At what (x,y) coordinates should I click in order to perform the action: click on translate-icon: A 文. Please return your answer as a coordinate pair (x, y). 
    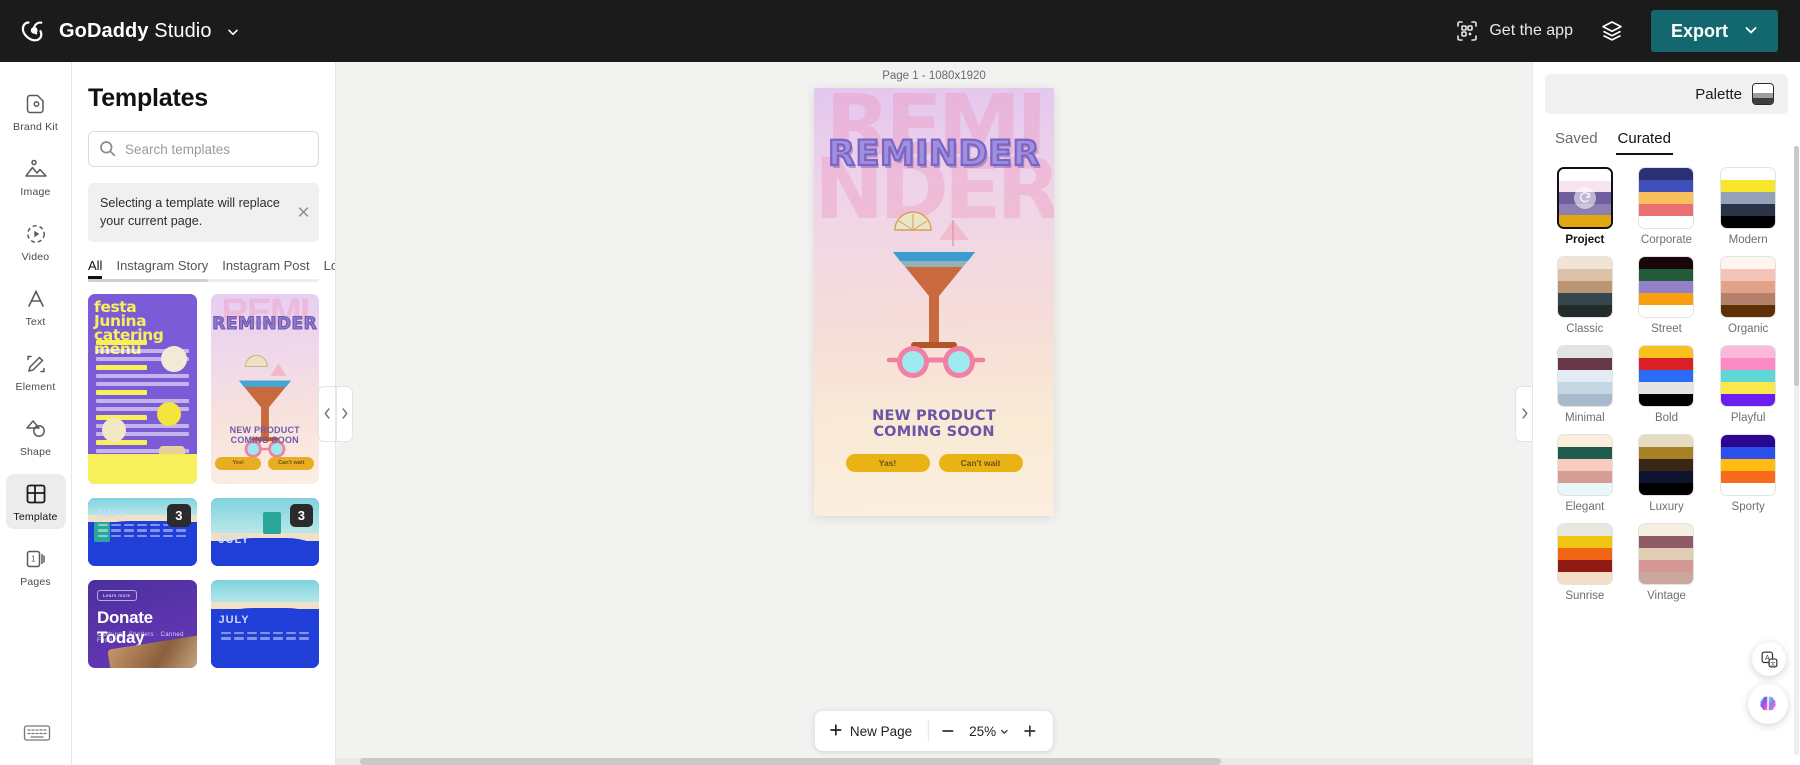
    Looking at the image, I should click on (1769, 659).